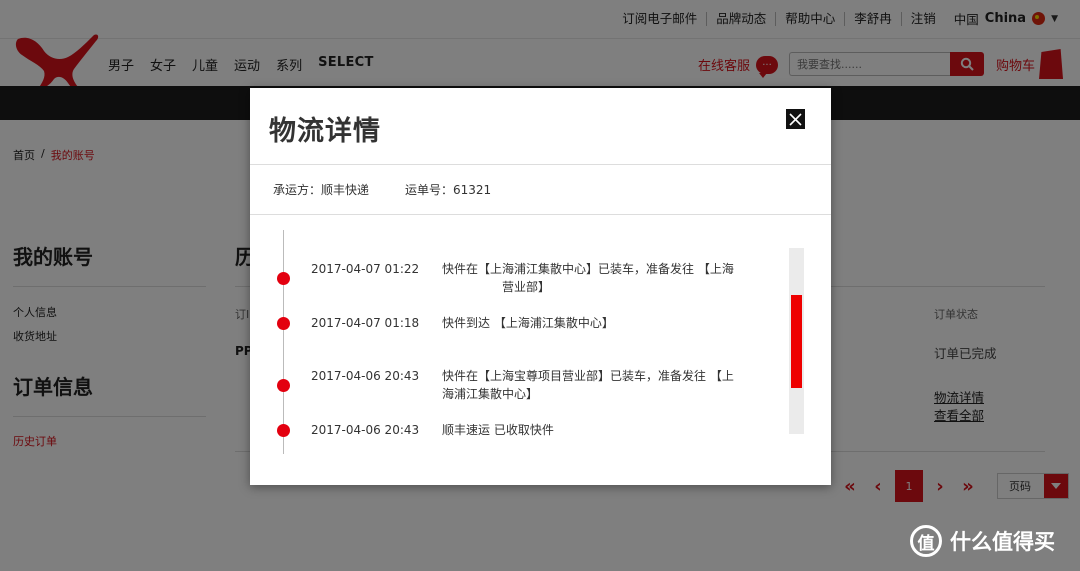 This screenshot has height=571, width=1080. Describe the element at coordinates (448, 190) in the screenshot. I see `tracking-number: 运单号：61321` at that location.